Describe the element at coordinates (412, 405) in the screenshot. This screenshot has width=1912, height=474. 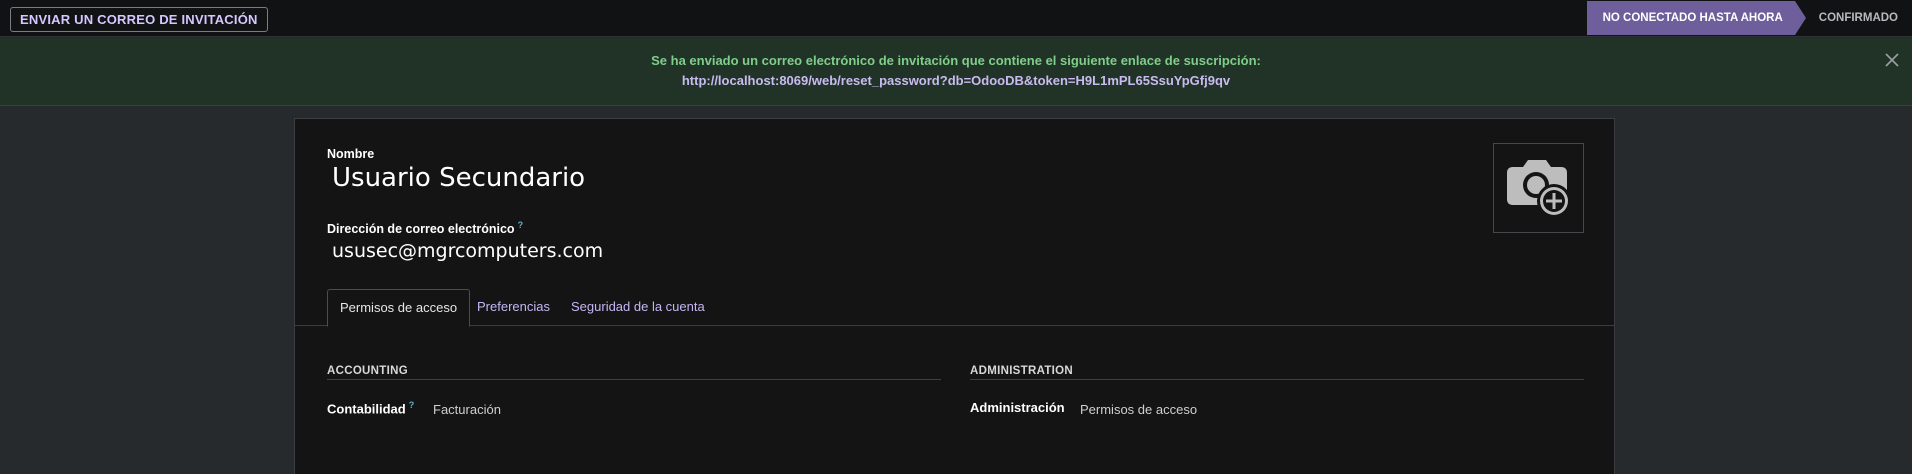
I see `accounting-help-tooltip: ?` at that location.